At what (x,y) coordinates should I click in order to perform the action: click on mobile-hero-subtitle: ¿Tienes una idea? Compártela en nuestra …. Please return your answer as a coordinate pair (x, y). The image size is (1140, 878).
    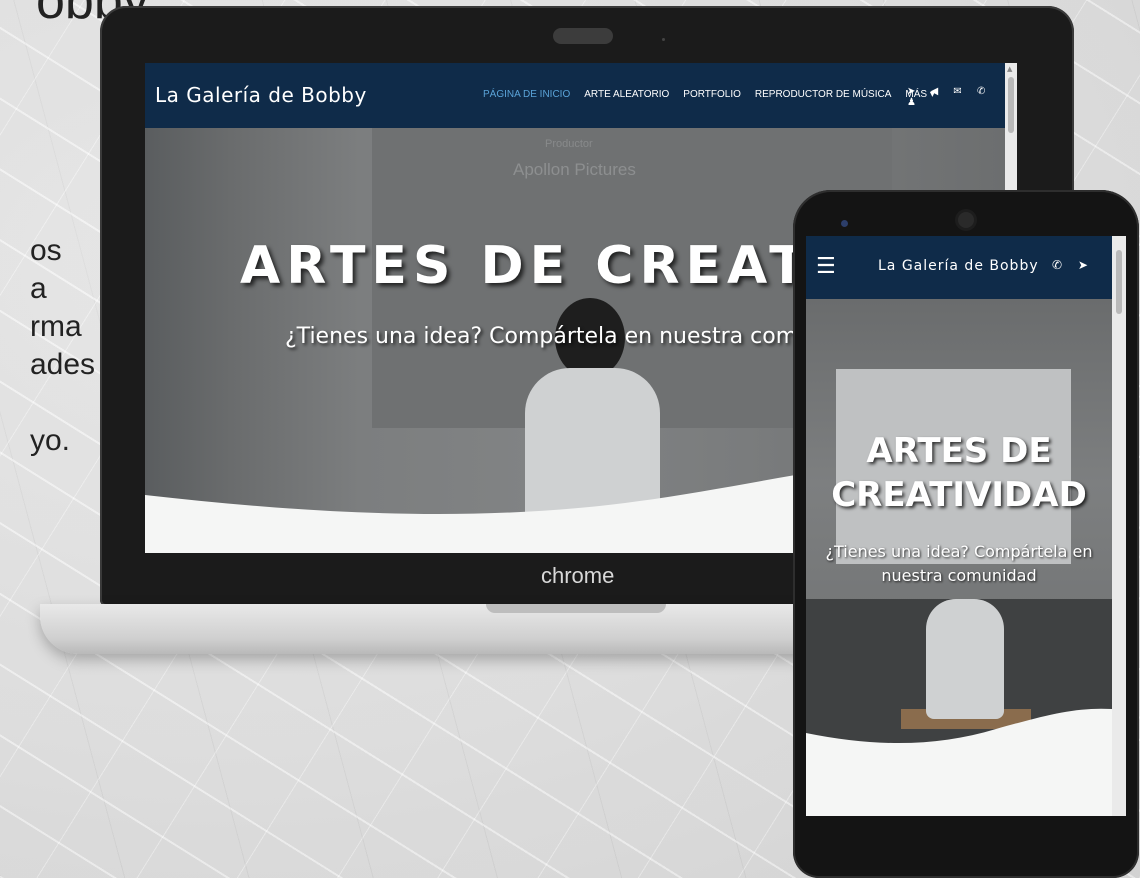
    Looking at the image, I should click on (959, 564).